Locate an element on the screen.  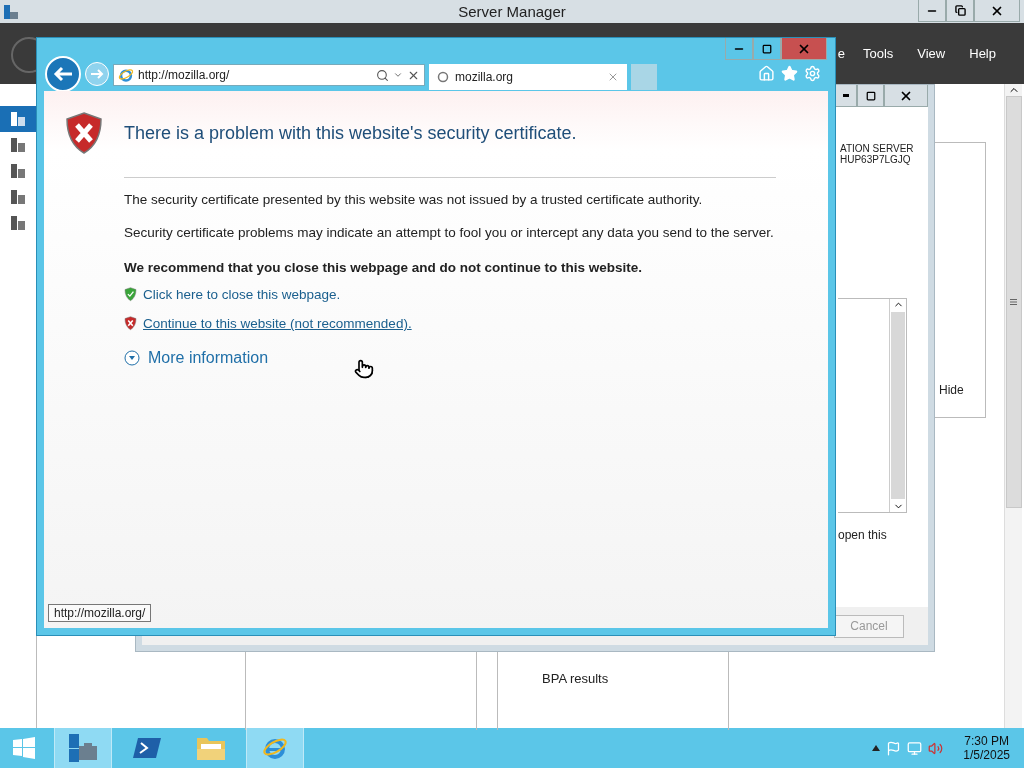
hide-link: Hide is located at coordinates (951, 390).